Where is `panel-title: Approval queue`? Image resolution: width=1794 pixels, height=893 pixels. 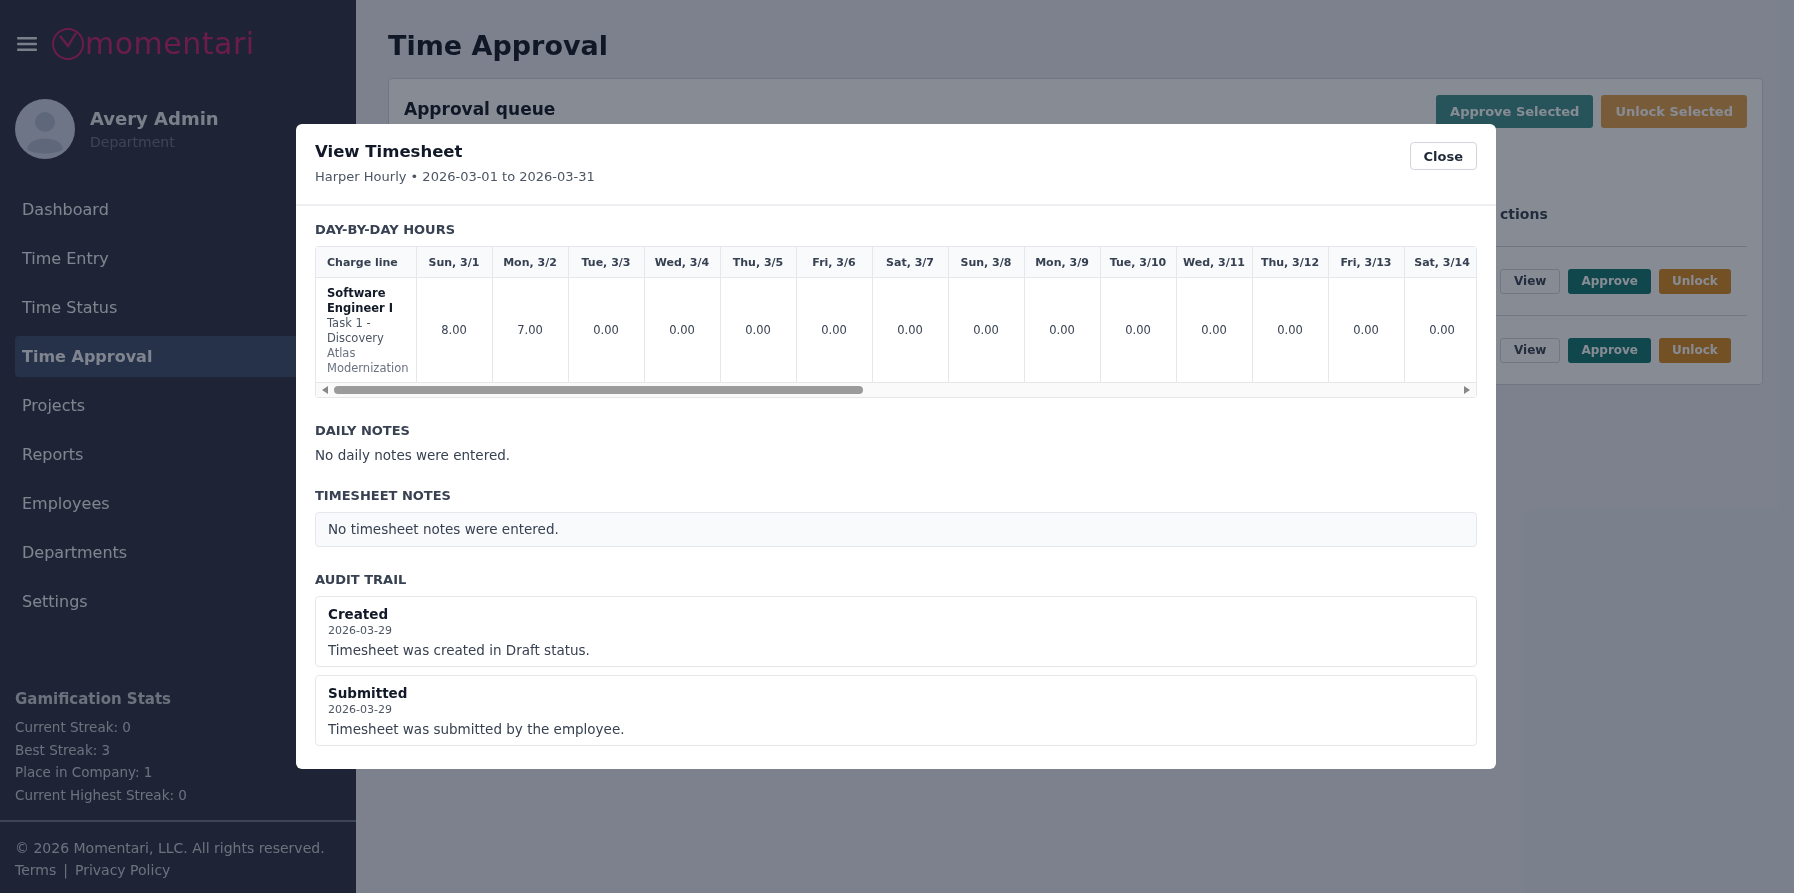
panel-title: Approval queue is located at coordinates (480, 109).